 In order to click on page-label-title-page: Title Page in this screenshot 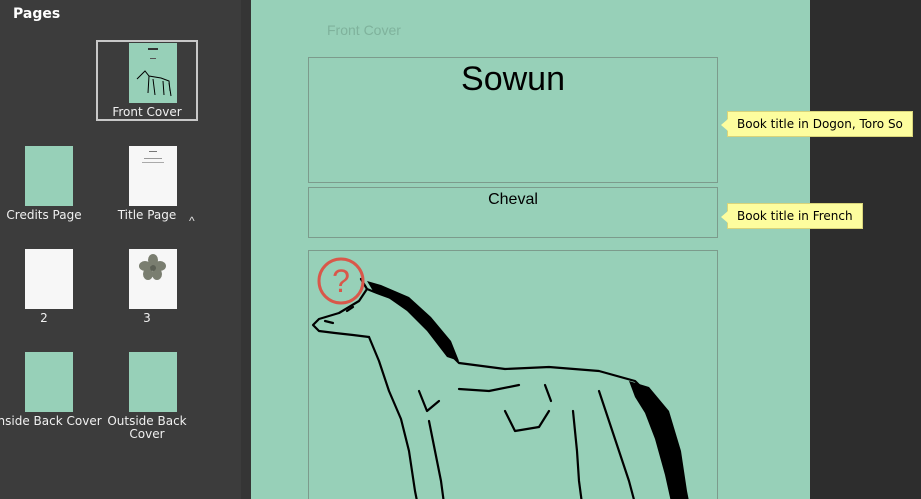, I will do `click(147, 215)`.